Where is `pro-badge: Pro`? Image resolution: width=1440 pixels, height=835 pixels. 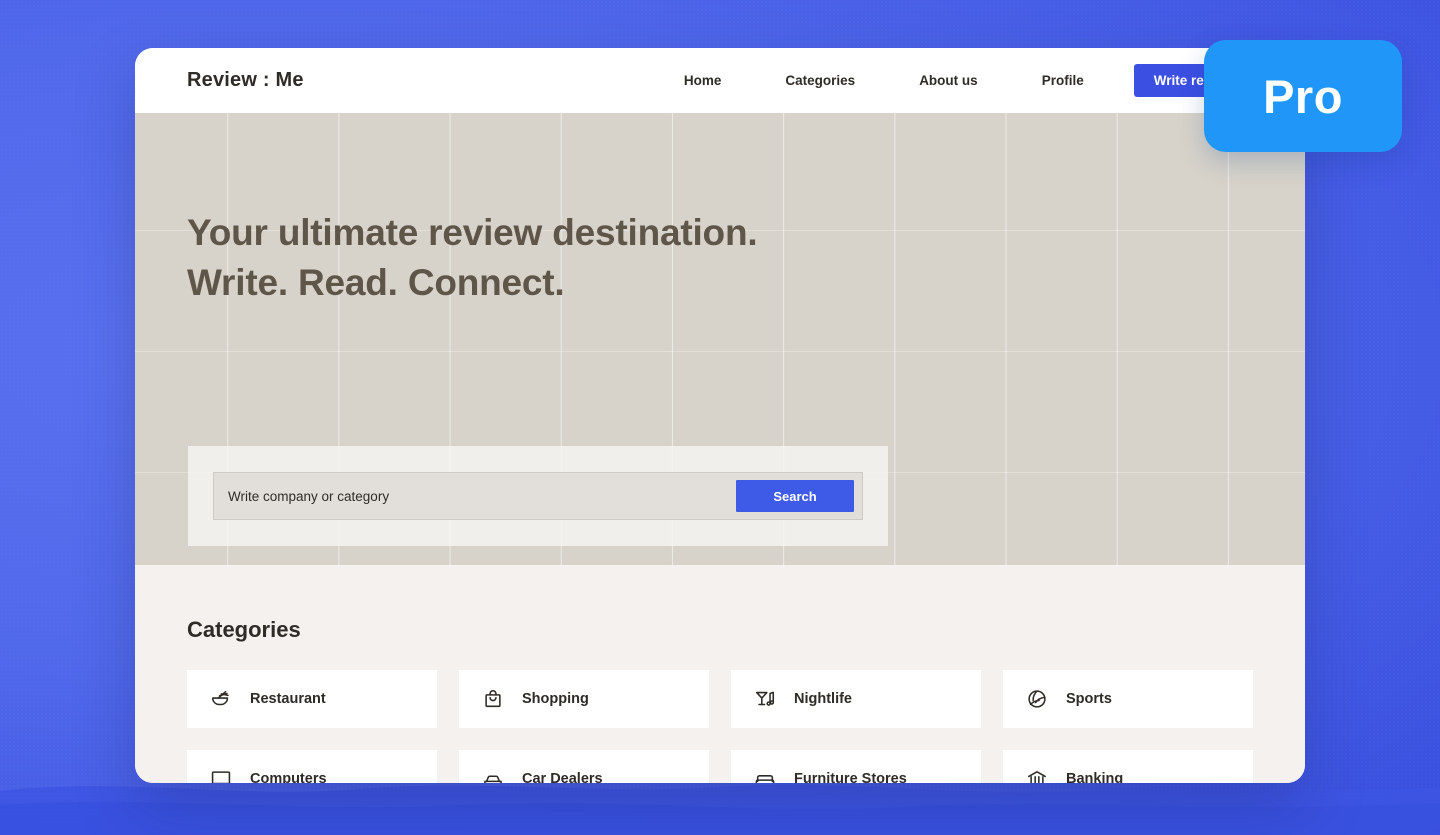 pro-badge: Pro is located at coordinates (1303, 96).